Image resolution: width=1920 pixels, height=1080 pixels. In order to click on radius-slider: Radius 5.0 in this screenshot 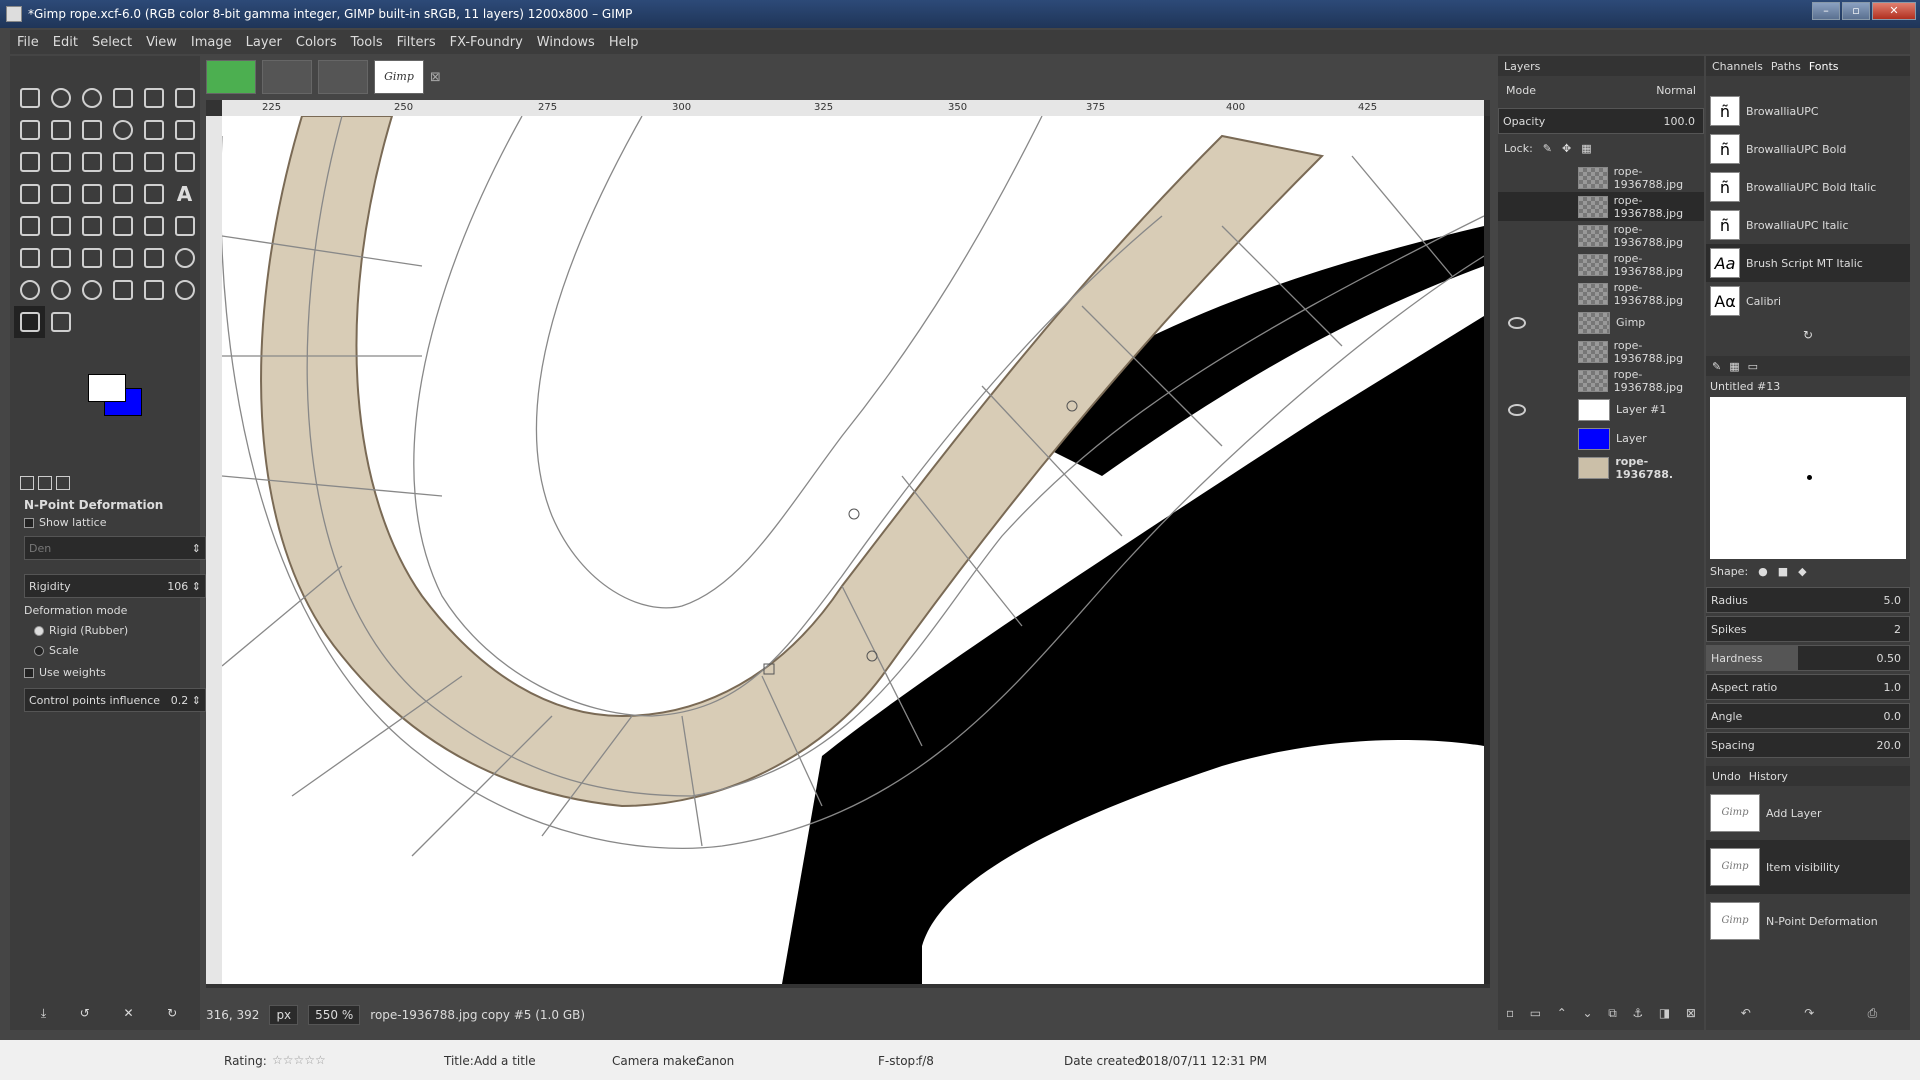, I will do `click(1808, 600)`.